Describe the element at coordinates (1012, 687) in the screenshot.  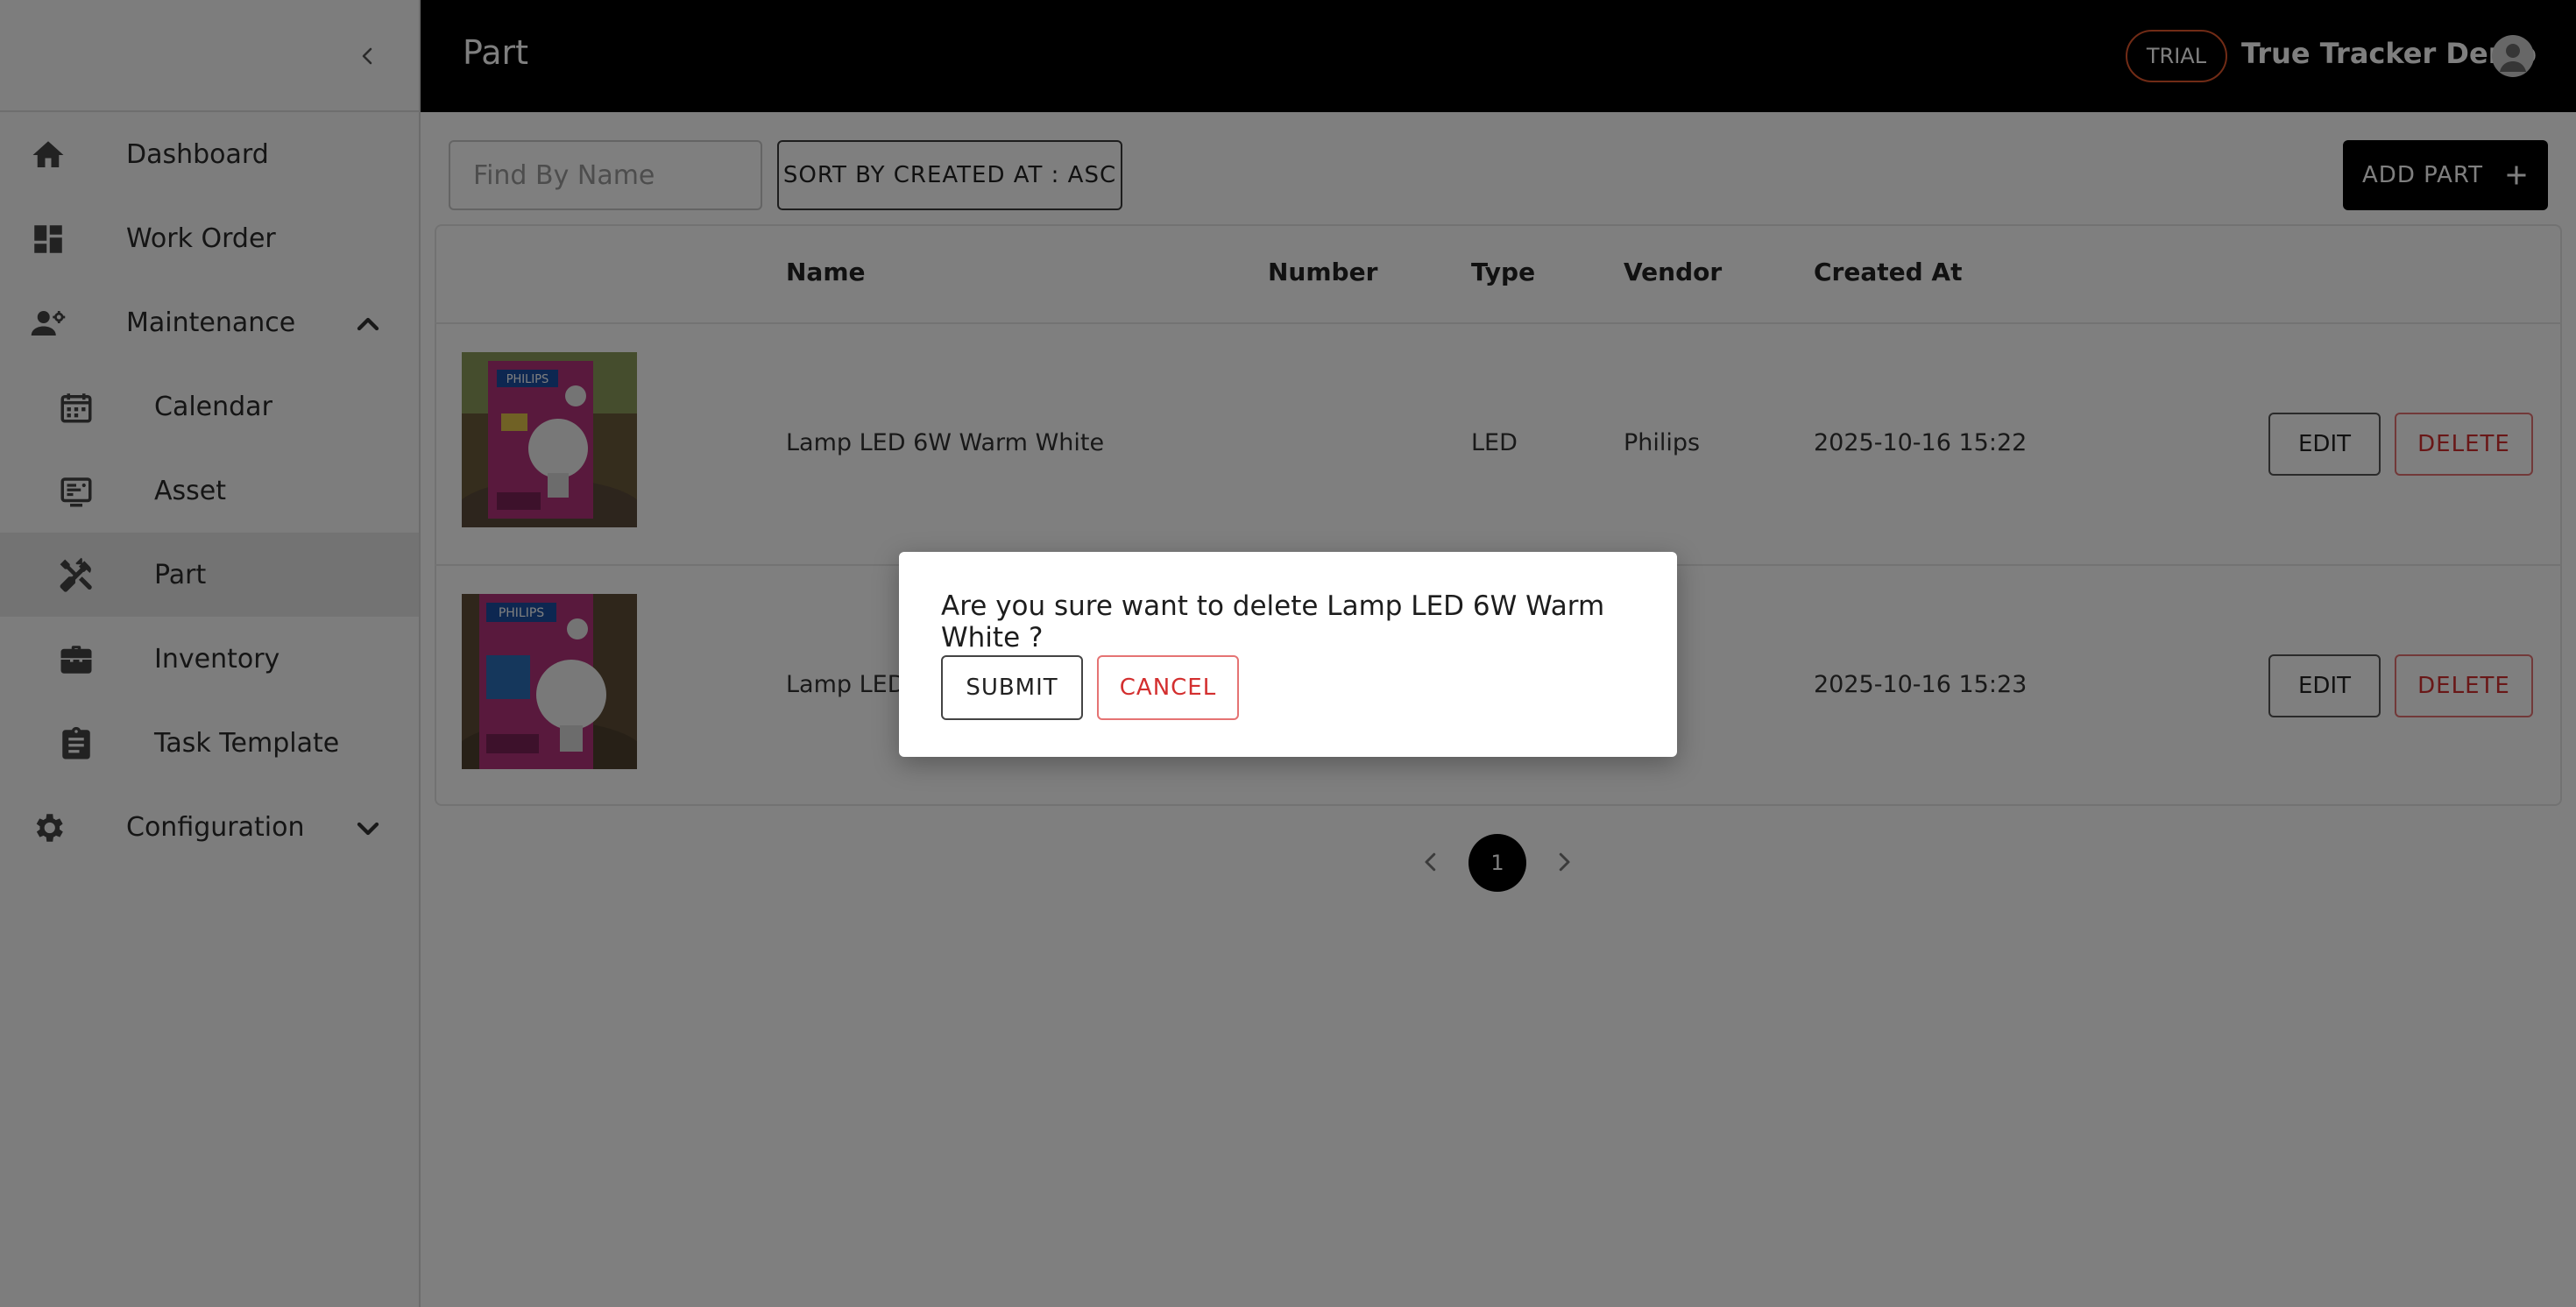
I see `submit-button: SUBMIT` at that location.